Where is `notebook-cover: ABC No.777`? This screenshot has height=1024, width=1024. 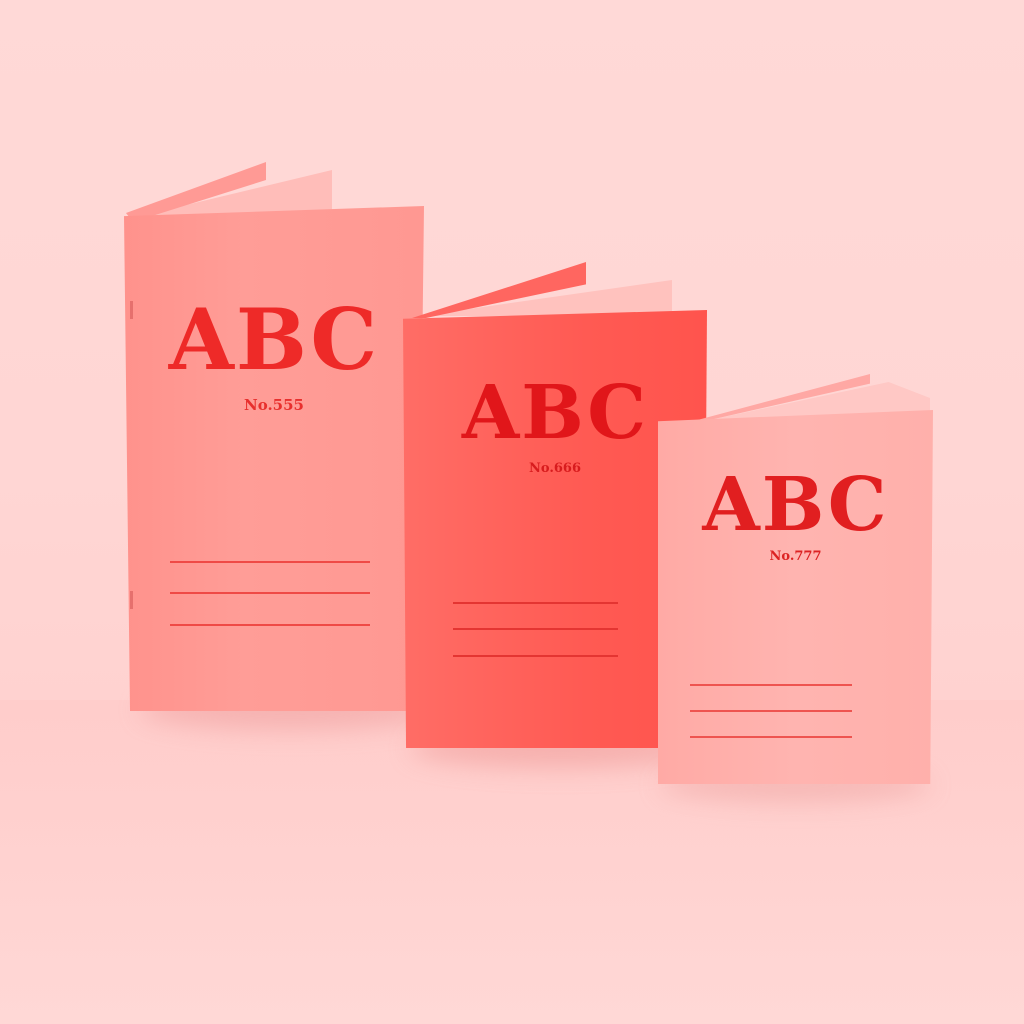 notebook-cover: ABC No.777 is located at coordinates (795, 597).